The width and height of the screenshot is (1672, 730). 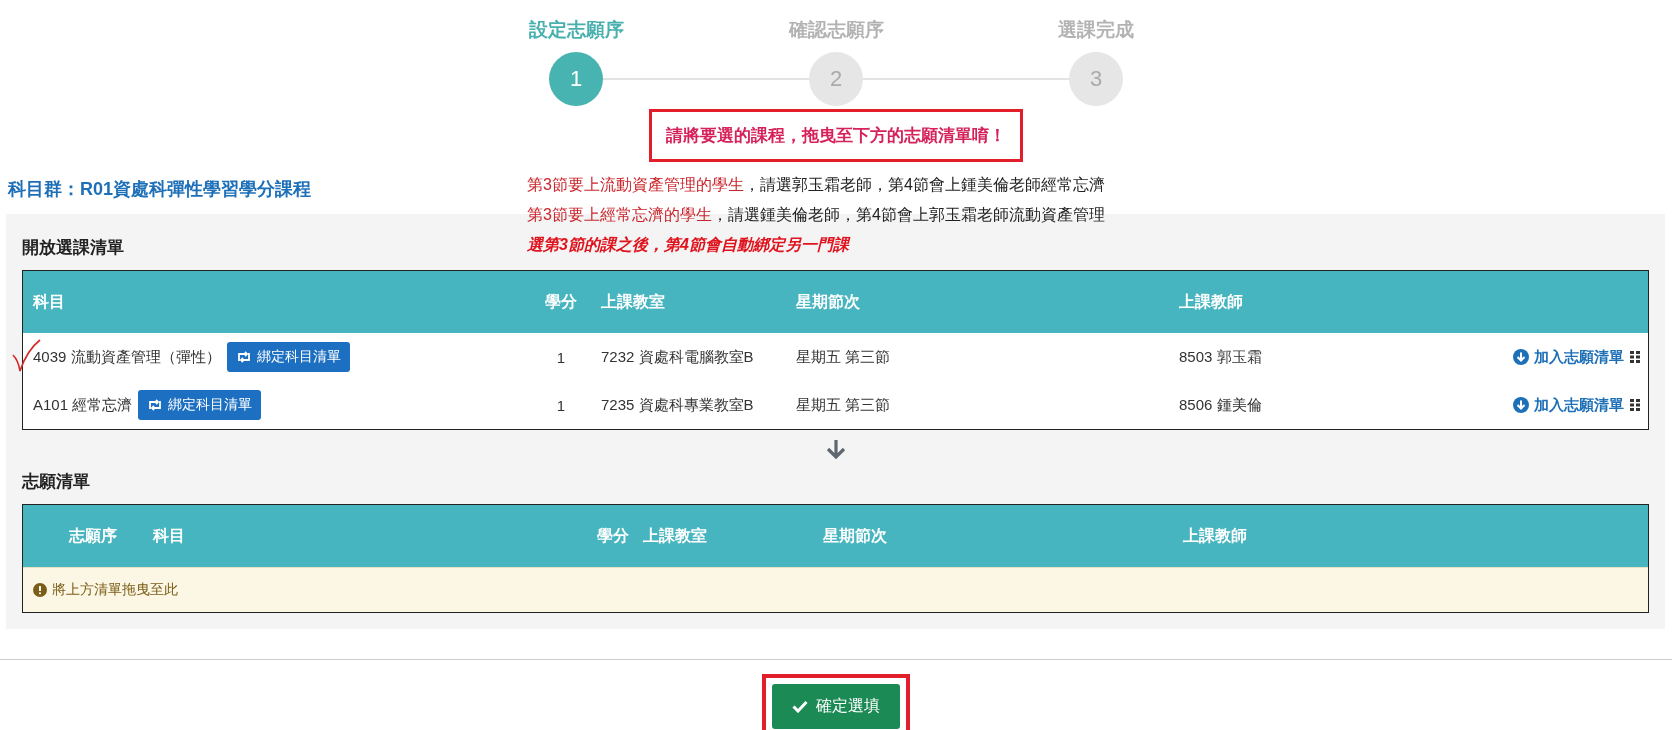 What do you see at coordinates (836, 135) in the screenshot?
I see `notice-text: 請將要選的課程，拖曳至下方的志願清單唷！` at bounding box center [836, 135].